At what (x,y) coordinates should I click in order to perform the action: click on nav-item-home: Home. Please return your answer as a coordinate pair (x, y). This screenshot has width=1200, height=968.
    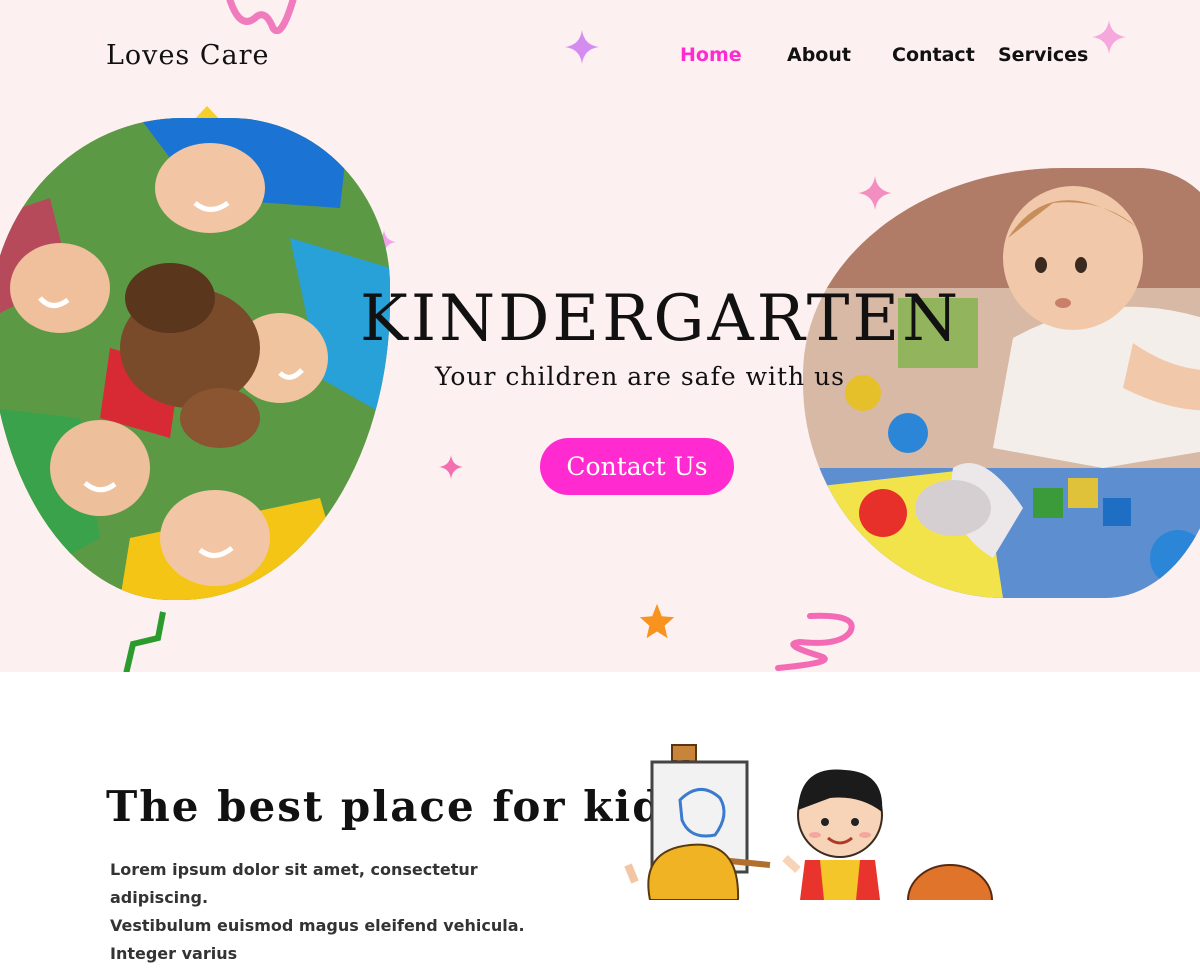
    Looking at the image, I should click on (711, 55).